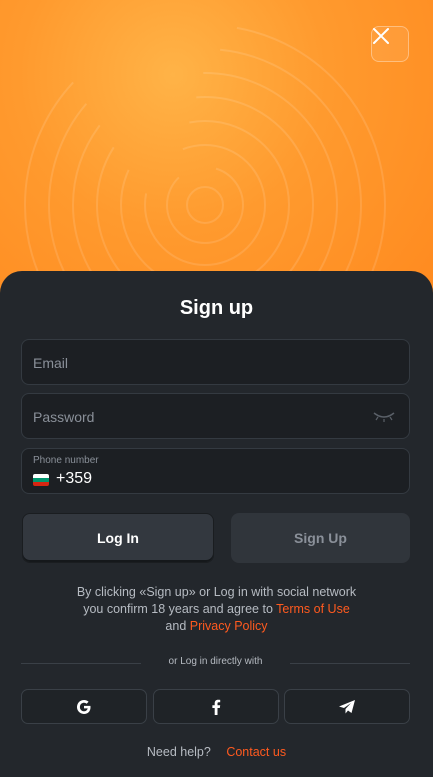  I want to click on phone-field: Phone number +359, so click(215, 471).